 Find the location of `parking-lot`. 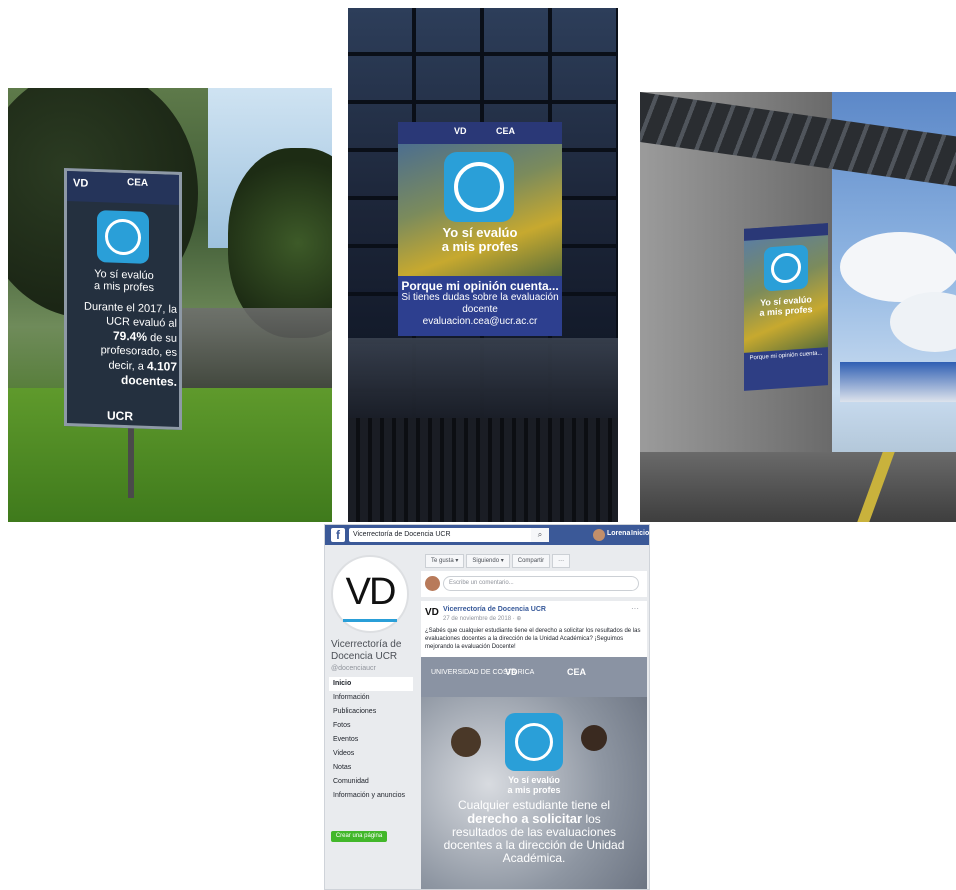

parking-lot is located at coordinates (483, 378).